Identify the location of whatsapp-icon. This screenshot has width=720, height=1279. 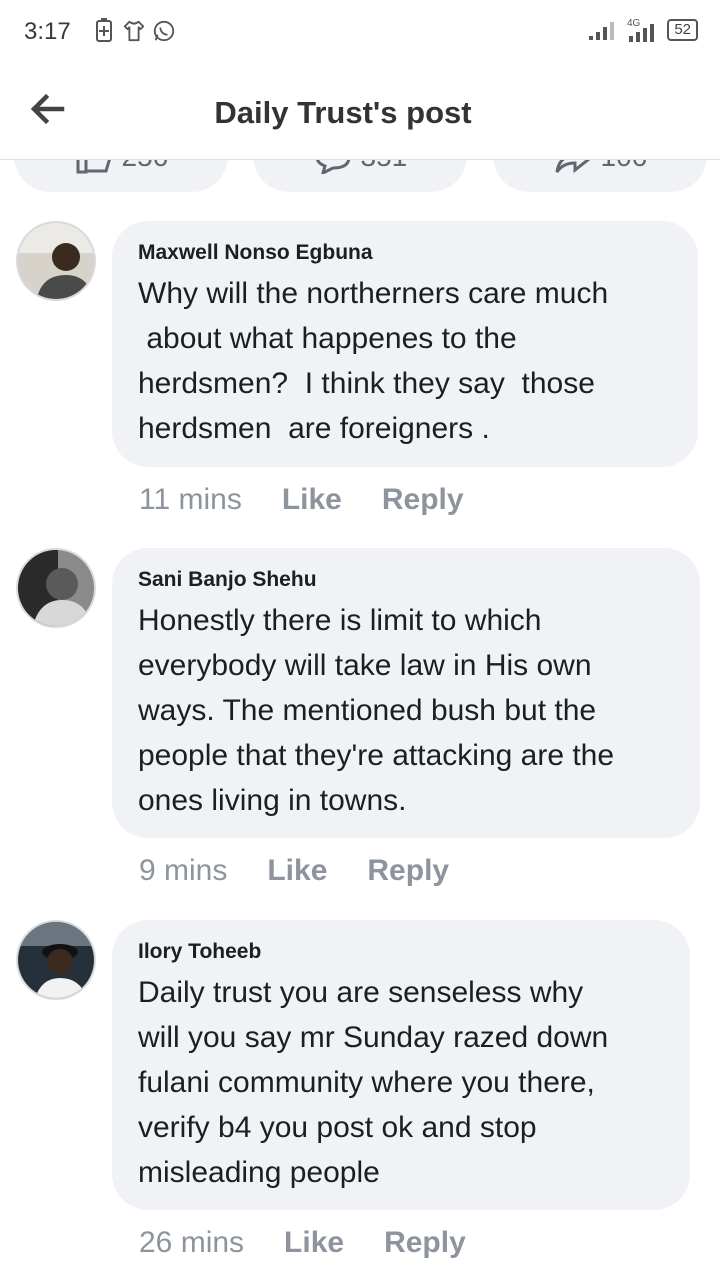
(164, 31).